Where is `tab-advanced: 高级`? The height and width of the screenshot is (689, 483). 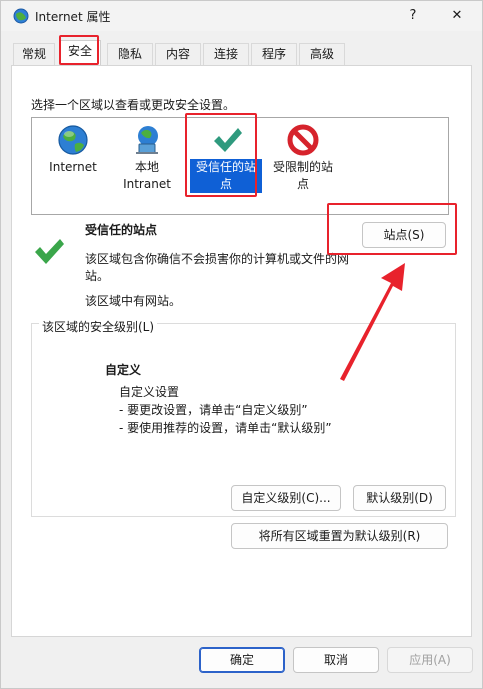
tab-advanced: 高级 is located at coordinates (322, 54).